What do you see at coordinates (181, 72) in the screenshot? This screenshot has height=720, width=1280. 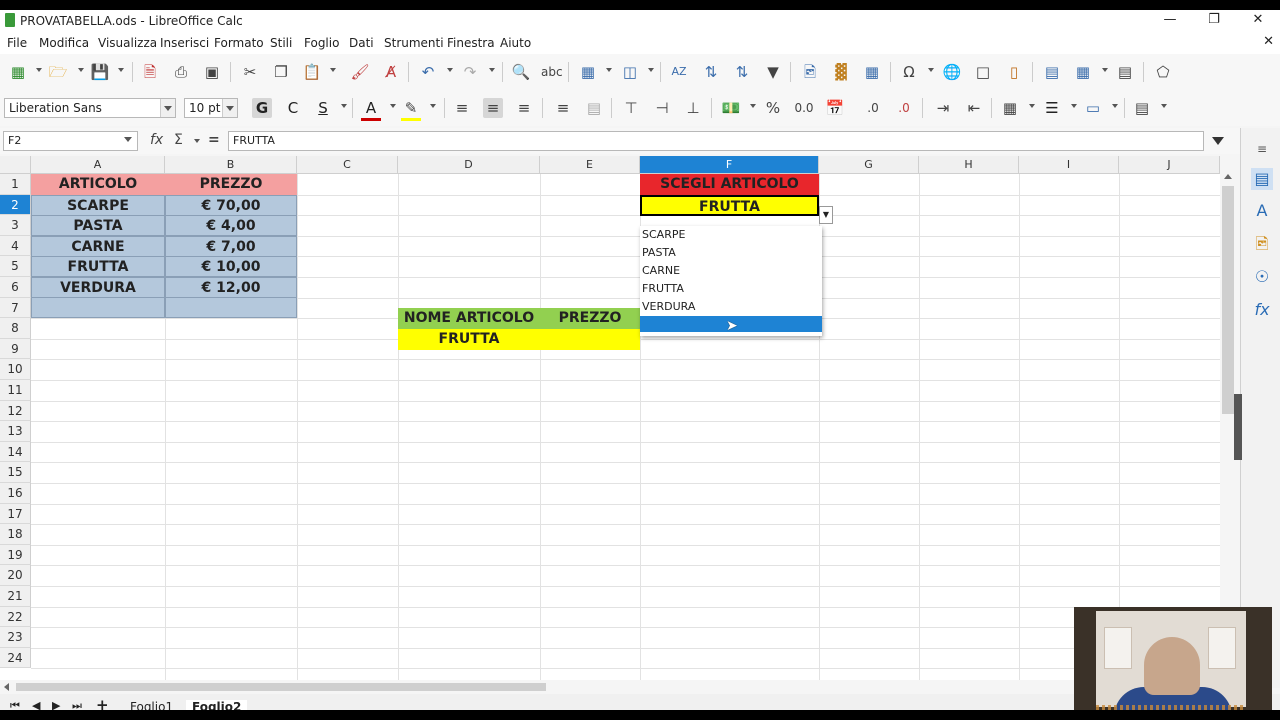 I see `print-icon: ⎙` at bounding box center [181, 72].